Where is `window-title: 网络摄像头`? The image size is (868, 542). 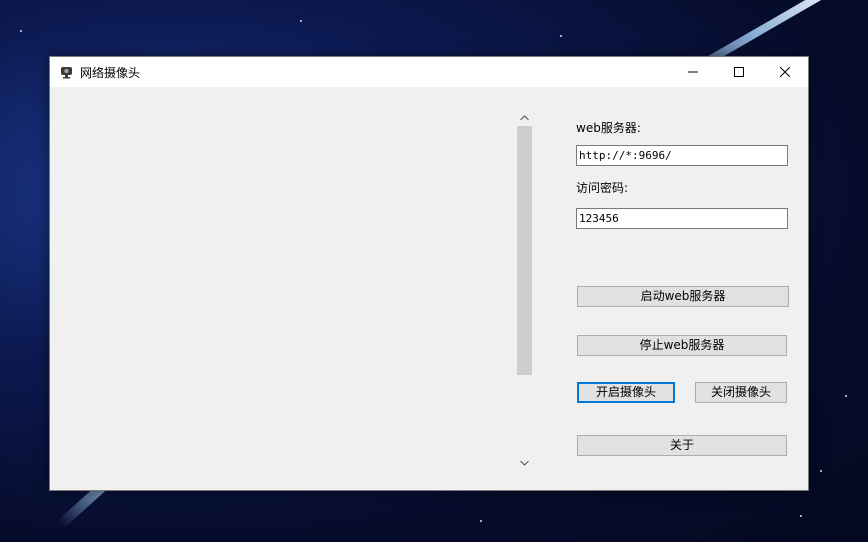 window-title: 网络摄像头 is located at coordinates (110, 72).